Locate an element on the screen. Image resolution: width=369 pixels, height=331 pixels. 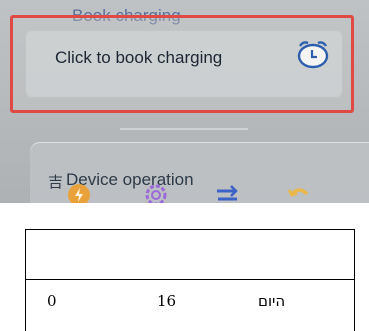
book-charging-label: Click to book charging is located at coordinates (139, 57).